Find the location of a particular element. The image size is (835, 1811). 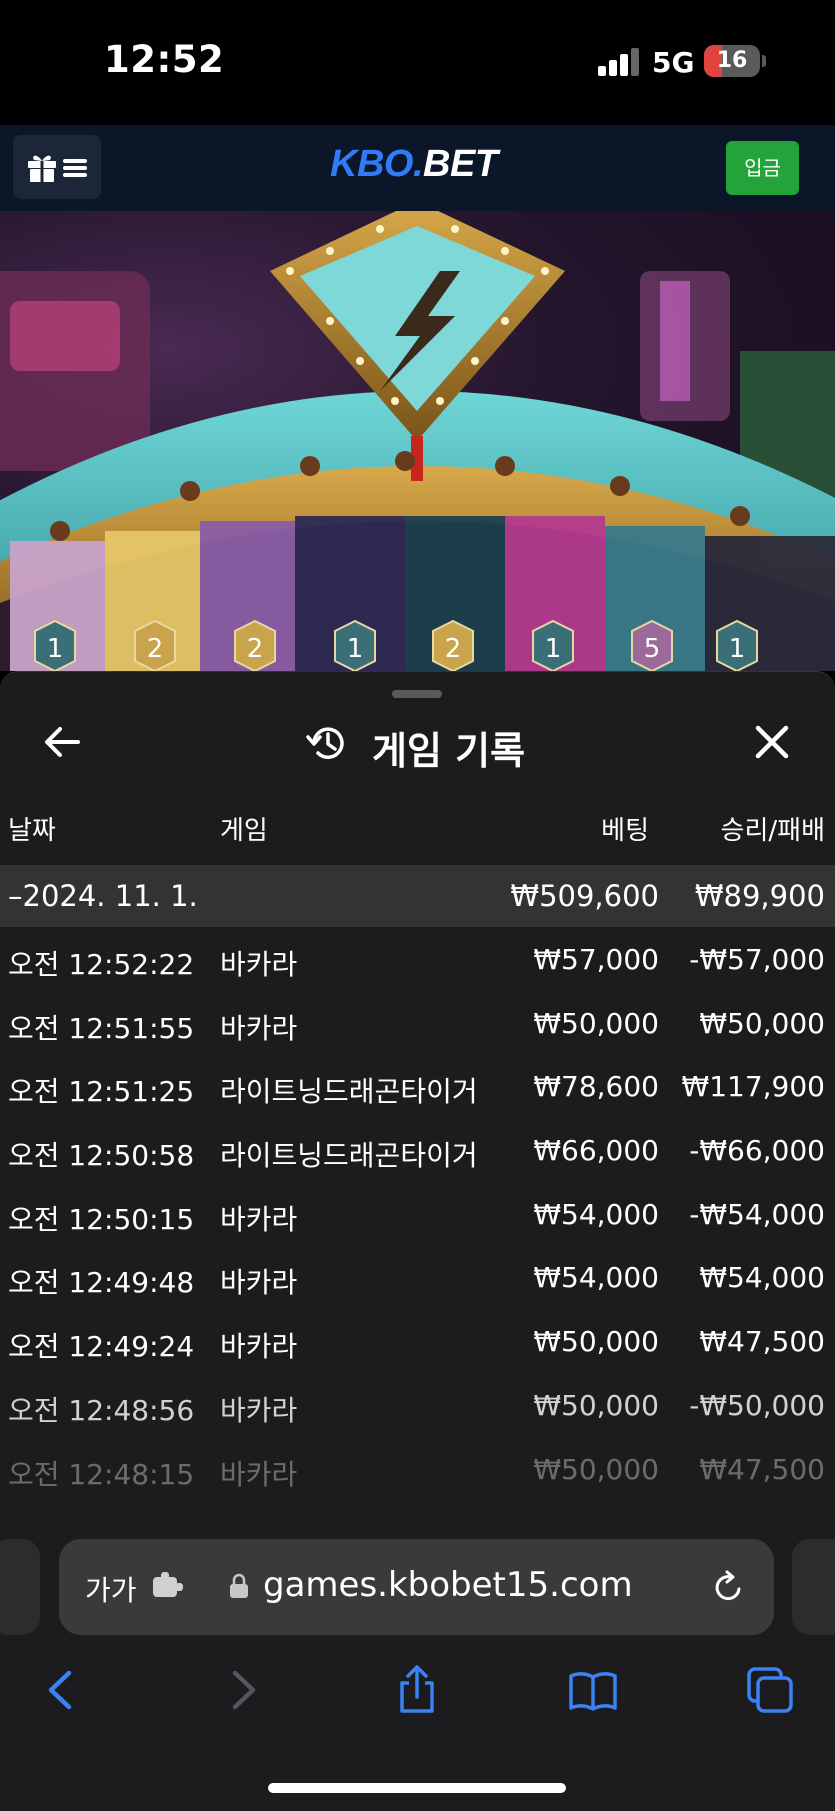

column-header-result: 승리/패배 is located at coordinates (773, 828).